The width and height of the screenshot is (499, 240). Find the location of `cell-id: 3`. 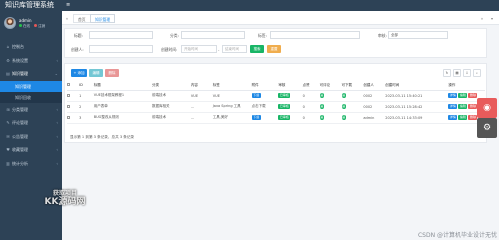

cell-id: 3 is located at coordinates (86, 118).